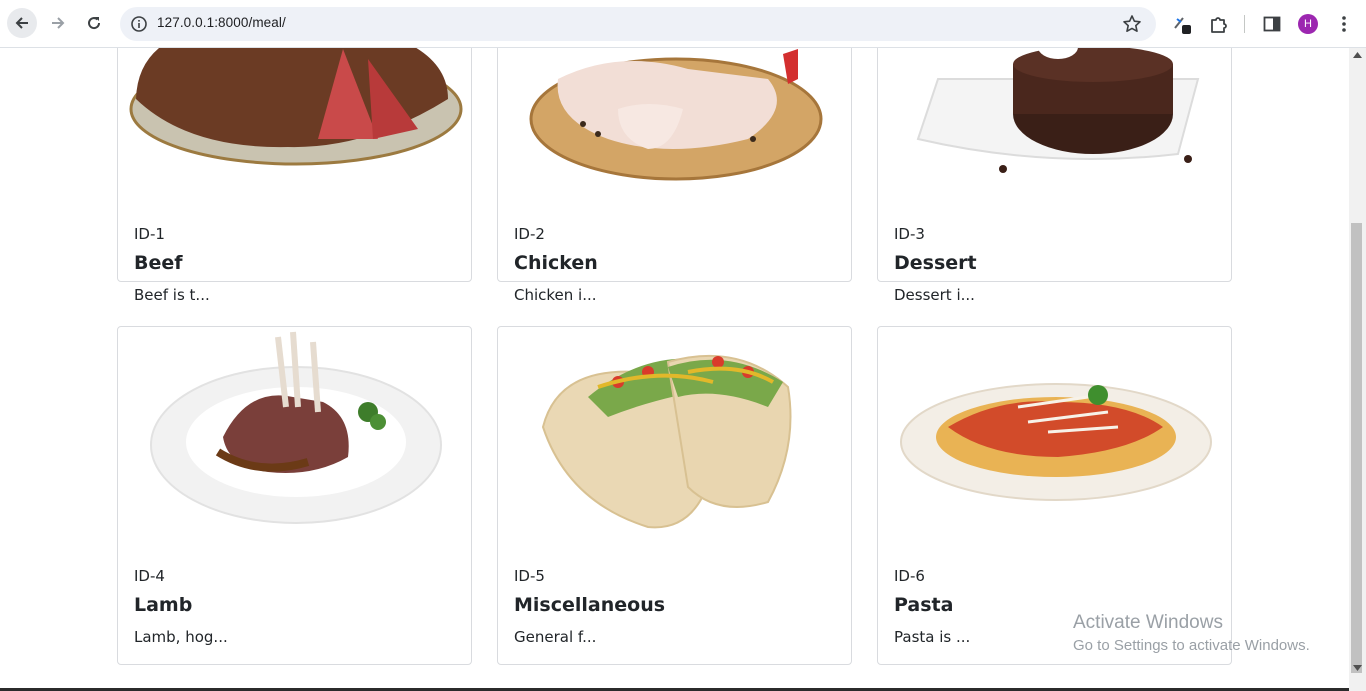  Describe the element at coordinates (1148, 622) in the screenshot. I see `activation-watermark-title: Activate Windows` at that location.